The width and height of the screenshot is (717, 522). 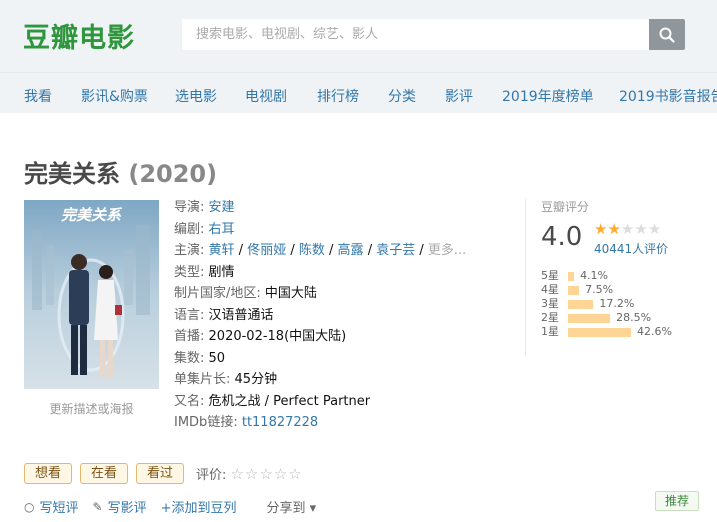 What do you see at coordinates (266, 96) in the screenshot?
I see `nav-item-tv: 电视剧` at bounding box center [266, 96].